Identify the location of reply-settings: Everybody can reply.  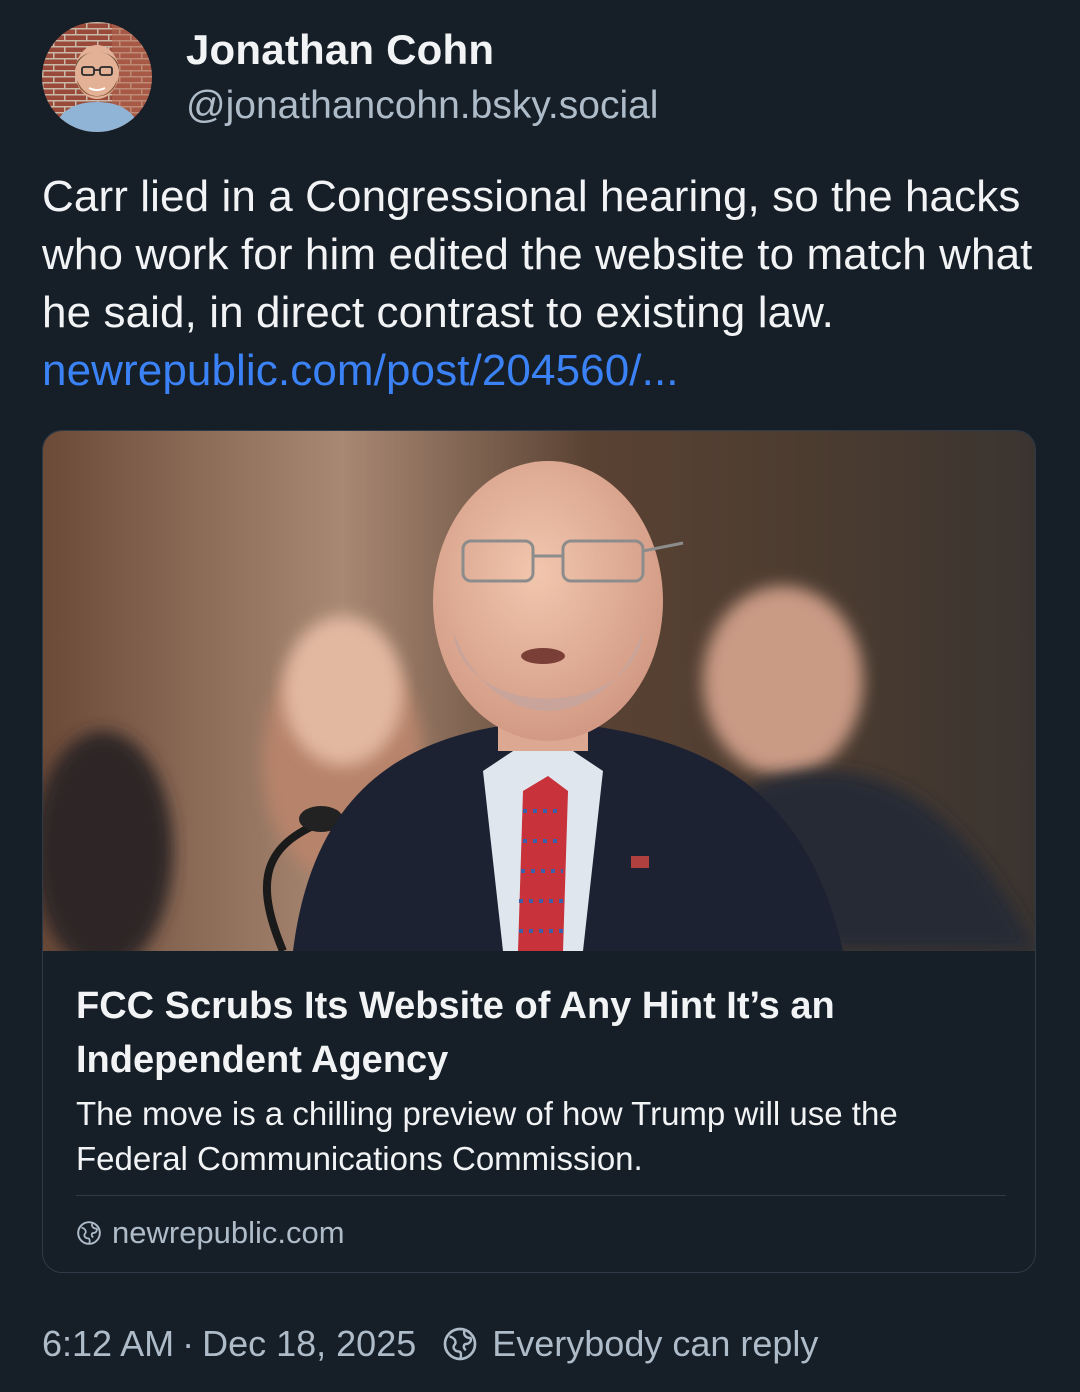
(630, 1344).